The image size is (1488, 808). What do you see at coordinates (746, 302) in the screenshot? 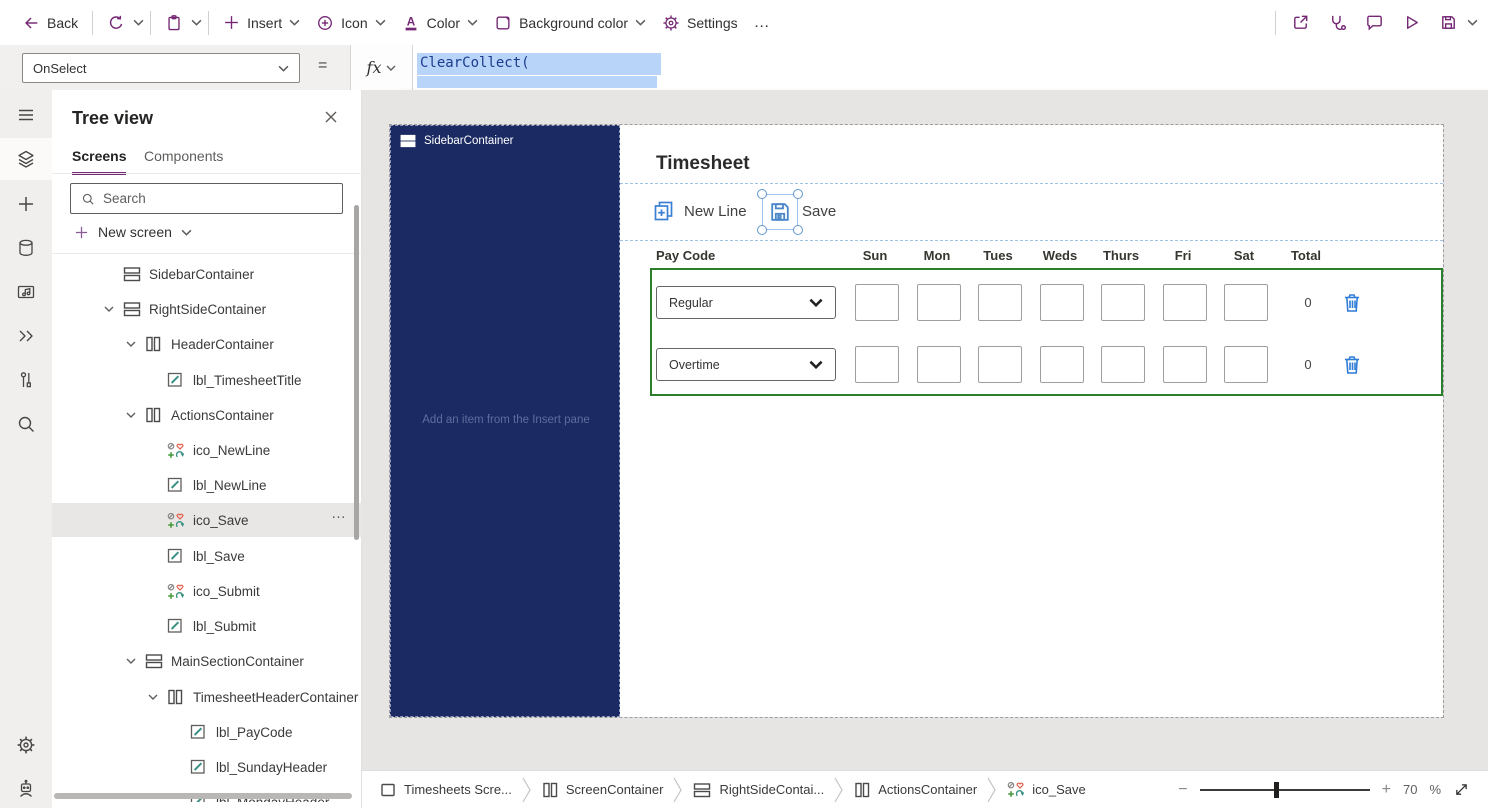
I see `pay-code-dropdown: Regular` at bounding box center [746, 302].